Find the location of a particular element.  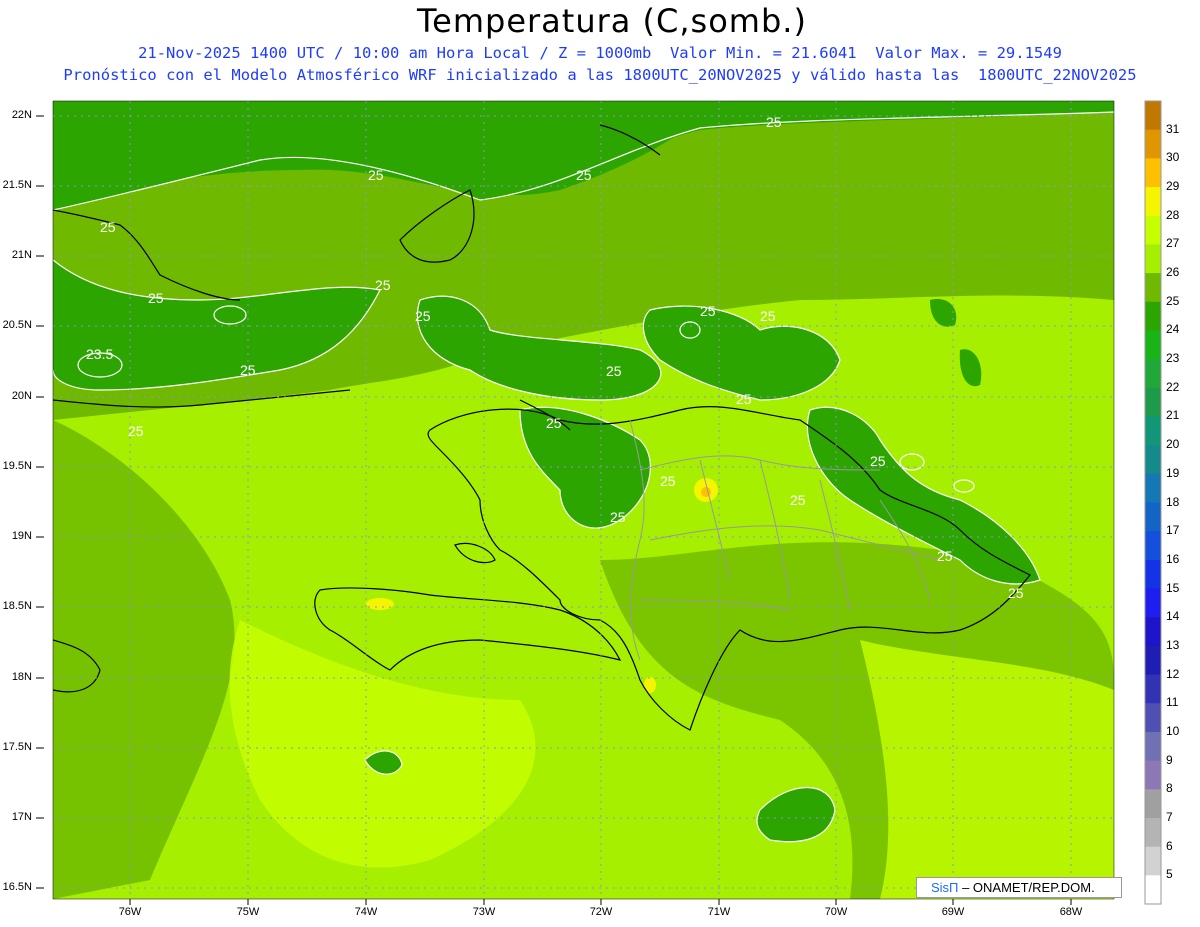

credit-box: SisΠ – ONAMET/REP.DOM. is located at coordinates (1019, 887).